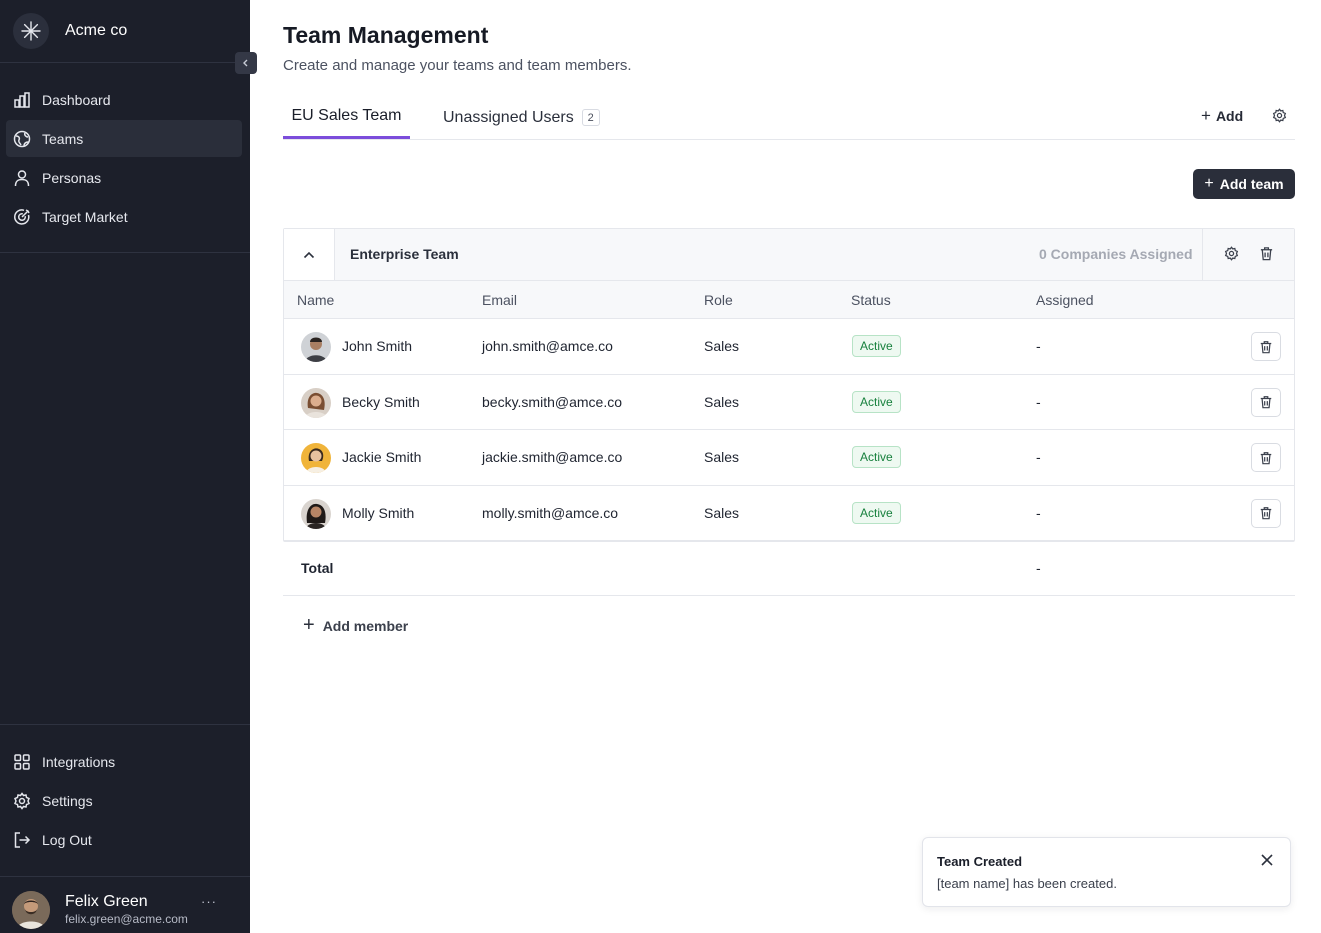 The image size is (1321, 933). I want to click on chevron-left-icon, so click(245, 63).